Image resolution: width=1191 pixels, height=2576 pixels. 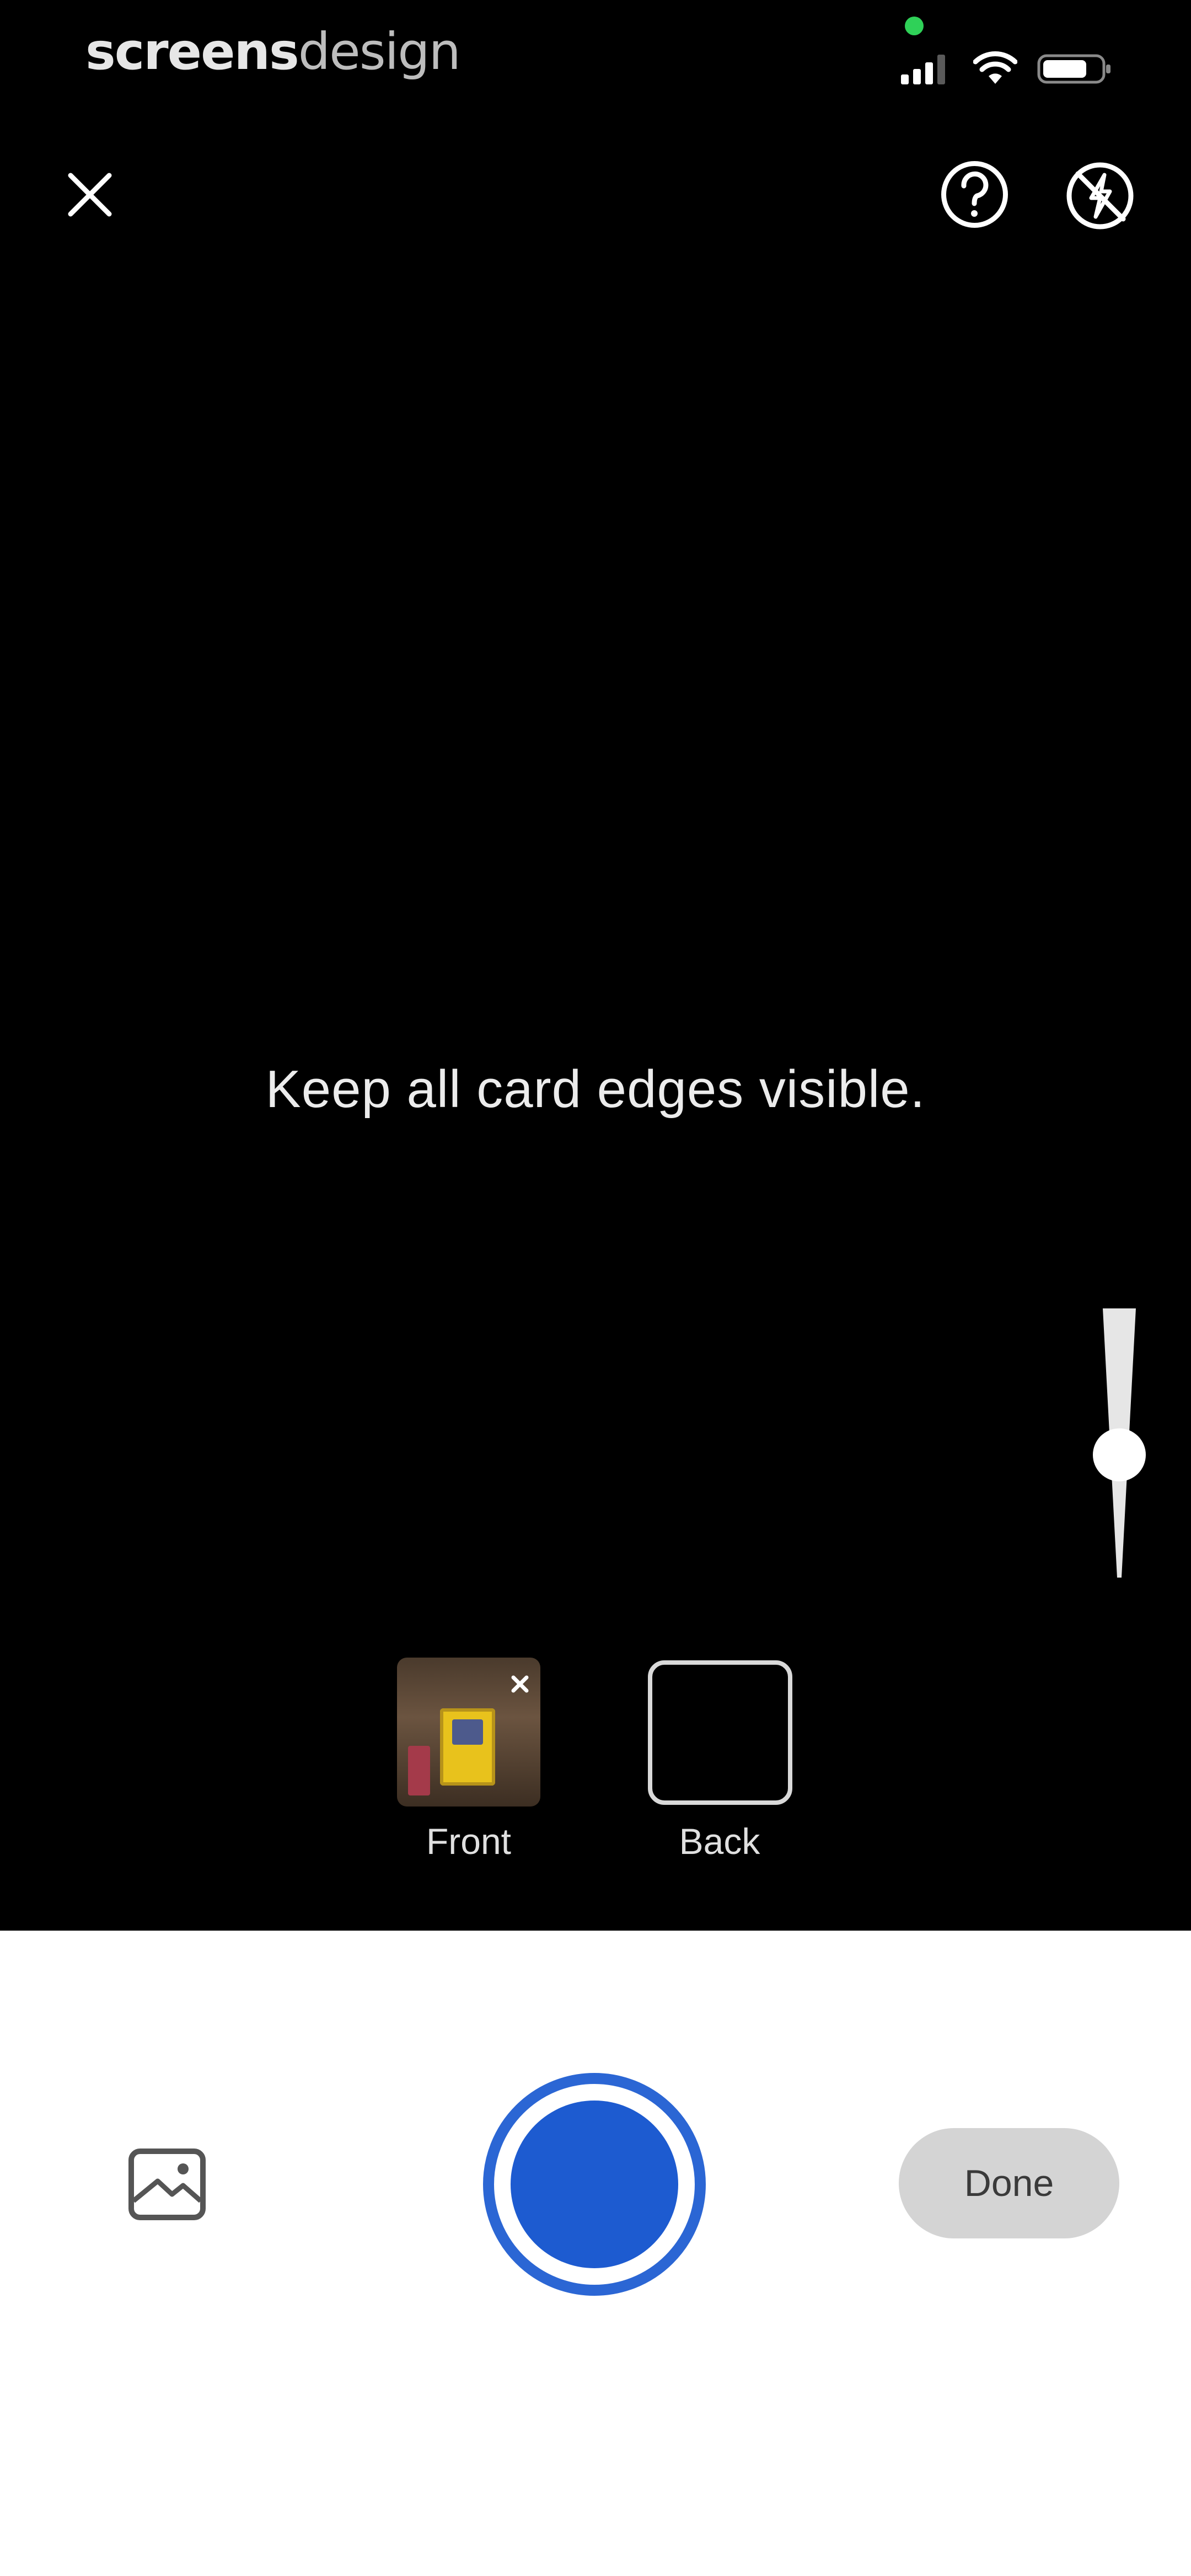 What do you see at coordinates (720, 1732) in the screenshot?
I see `back-side-slot` at bounding box center [720, 1732].